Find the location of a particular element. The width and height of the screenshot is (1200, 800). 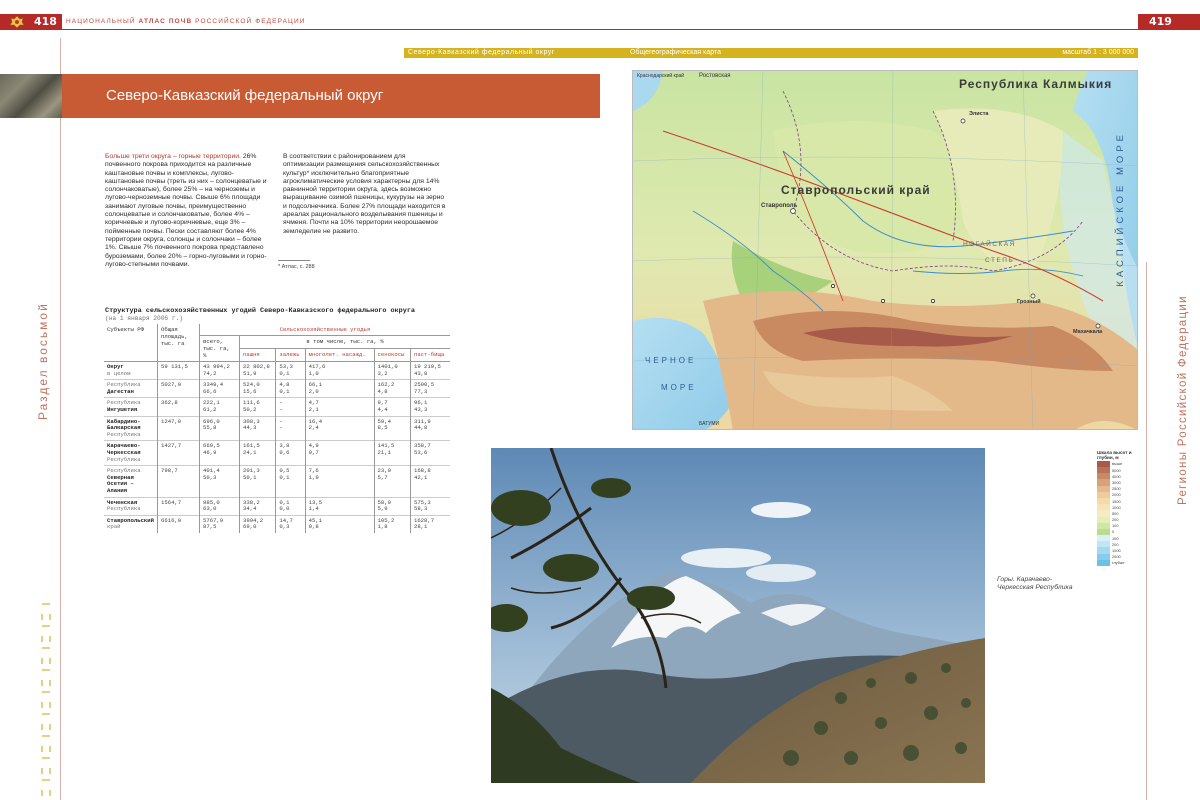

row-arable: 338,2 34,4 is located at coordinates (257, 506).